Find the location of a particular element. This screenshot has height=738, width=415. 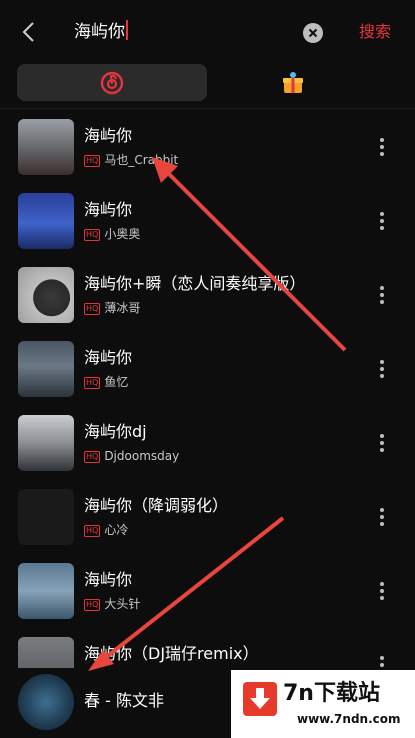

song-meta: HQ 小奥奥 is located at coordinates (112, 234).